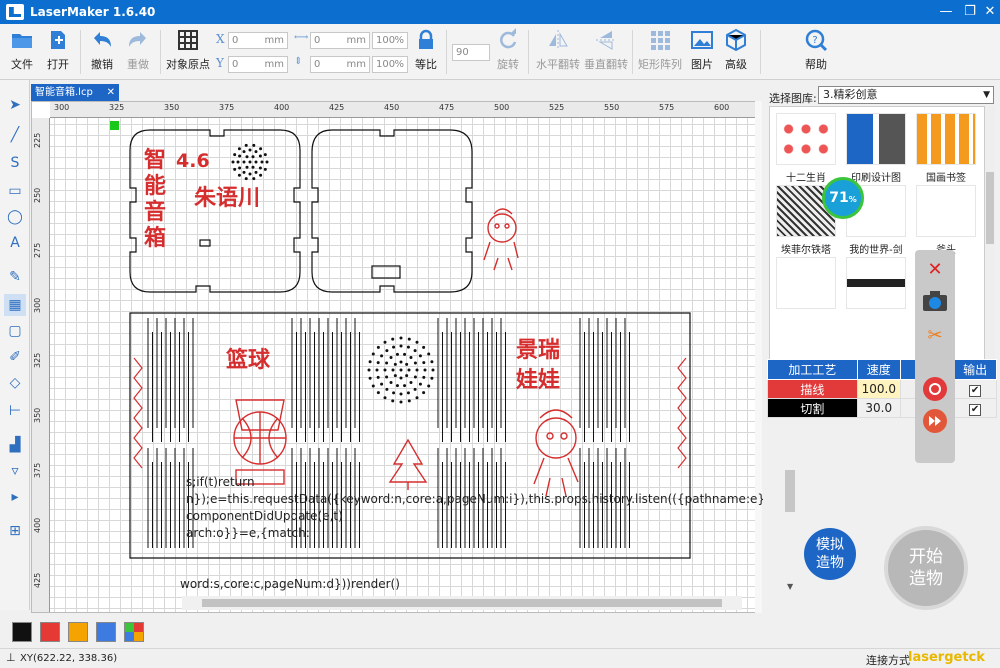 The width and height of the screenshot is (1000, 668). What do you see at coordinates (22, 41) in the screenshot?
I see `folder-icon` at bounding box center [22, 41].